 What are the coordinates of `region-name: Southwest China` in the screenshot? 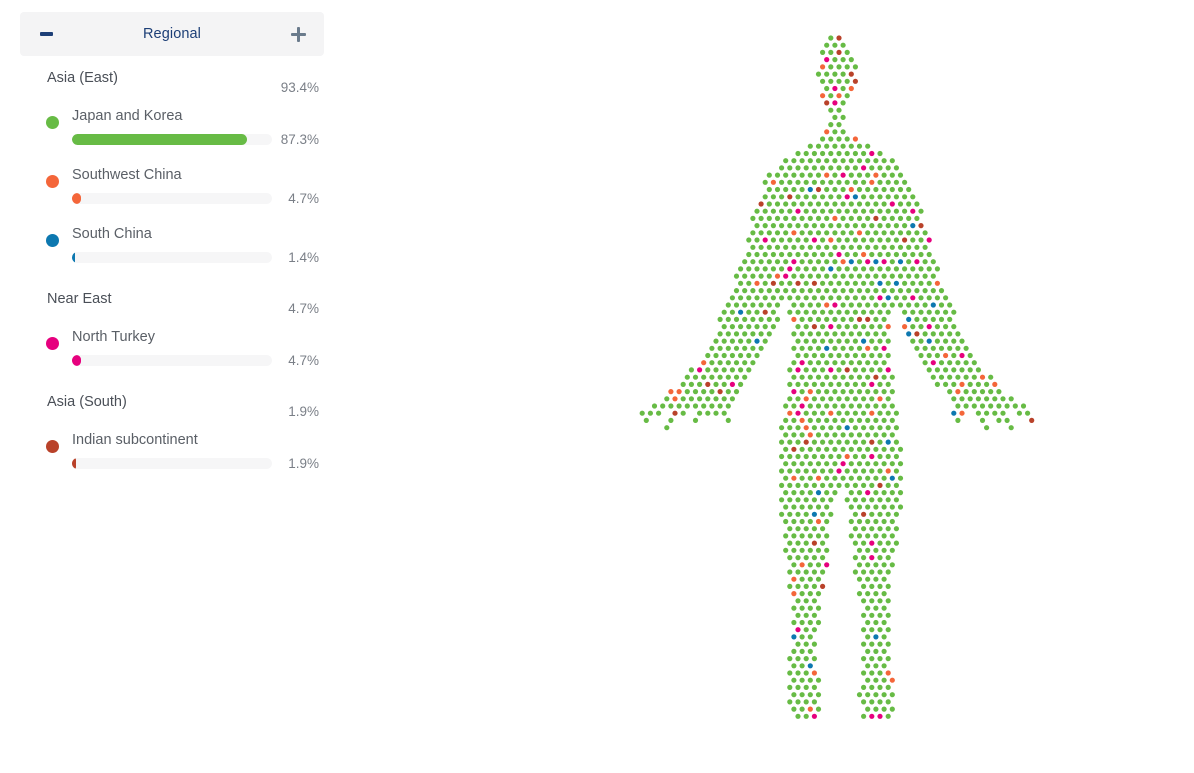 It's located at (127, 175).